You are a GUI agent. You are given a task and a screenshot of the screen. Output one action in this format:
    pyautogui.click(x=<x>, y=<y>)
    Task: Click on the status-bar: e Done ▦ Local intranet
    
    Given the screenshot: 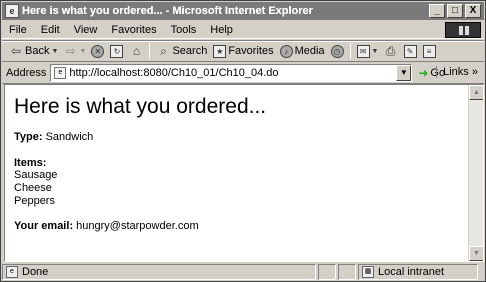 What is the action you would take?
    pyautogui.click(x=243, y=272)
    